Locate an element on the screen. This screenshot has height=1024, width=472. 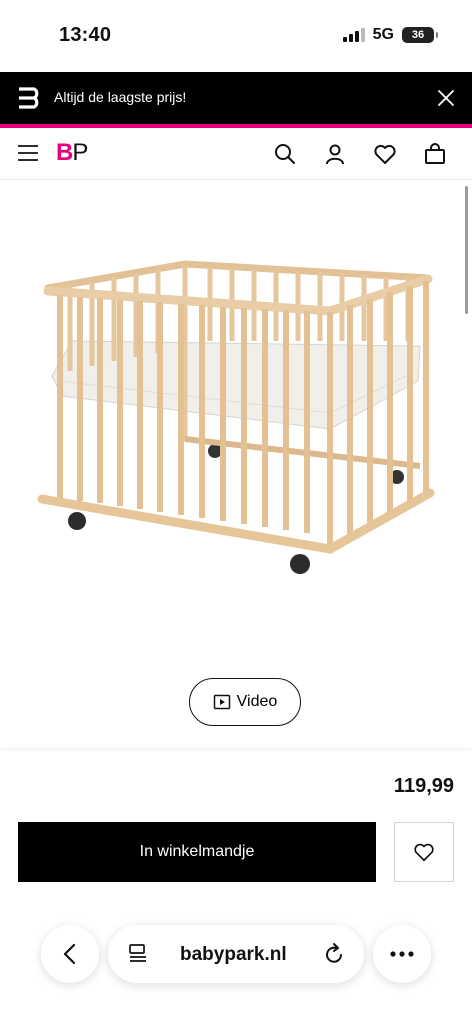
battery-icon: 36 is located at coordinates (420, 35).